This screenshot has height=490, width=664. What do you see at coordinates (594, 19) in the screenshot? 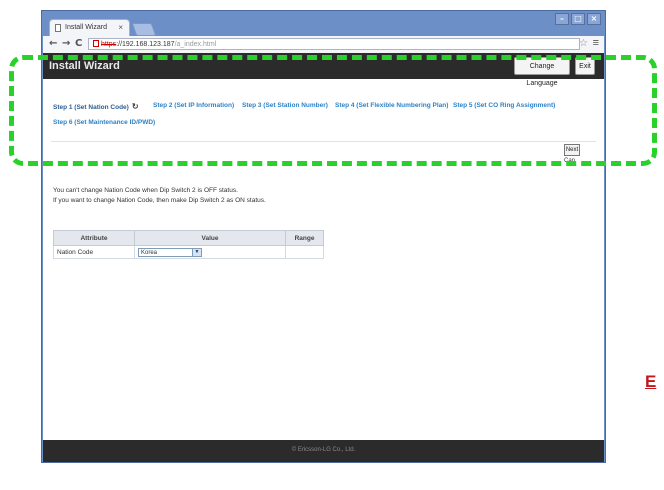
I see `close-window-button: ×` at bounding box center [594, 19].